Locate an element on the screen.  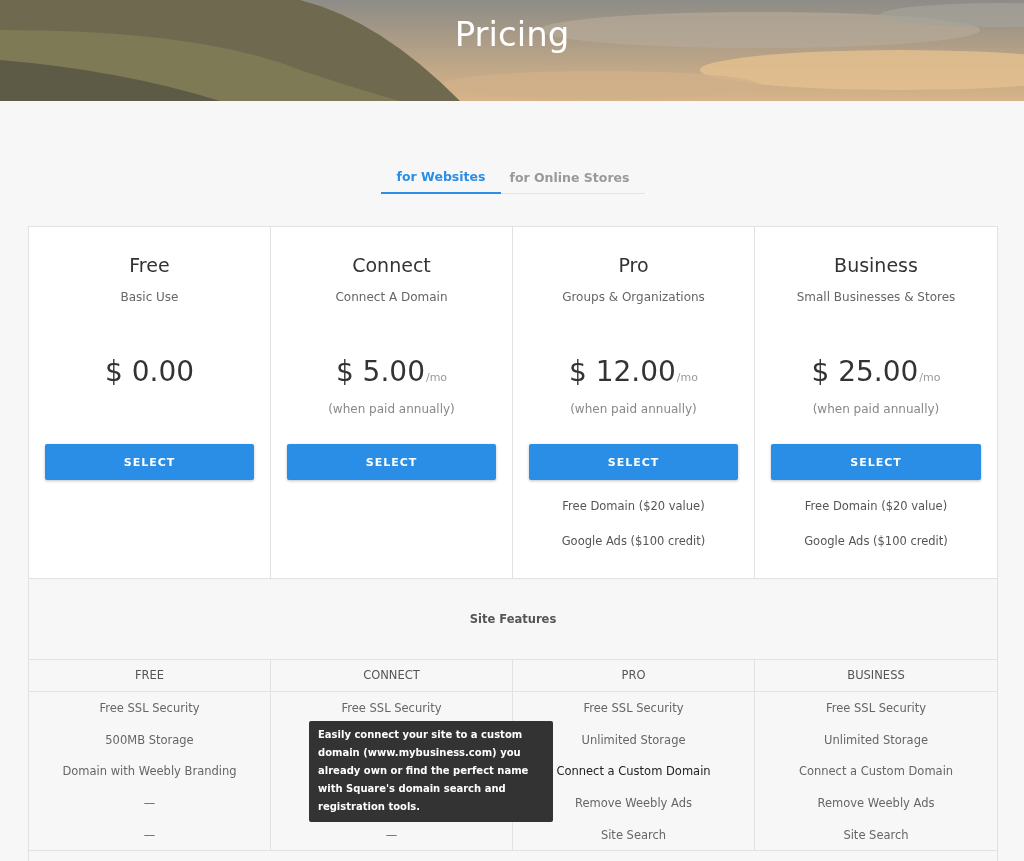
page-title: Pricing is located at coordinates (512, 34).